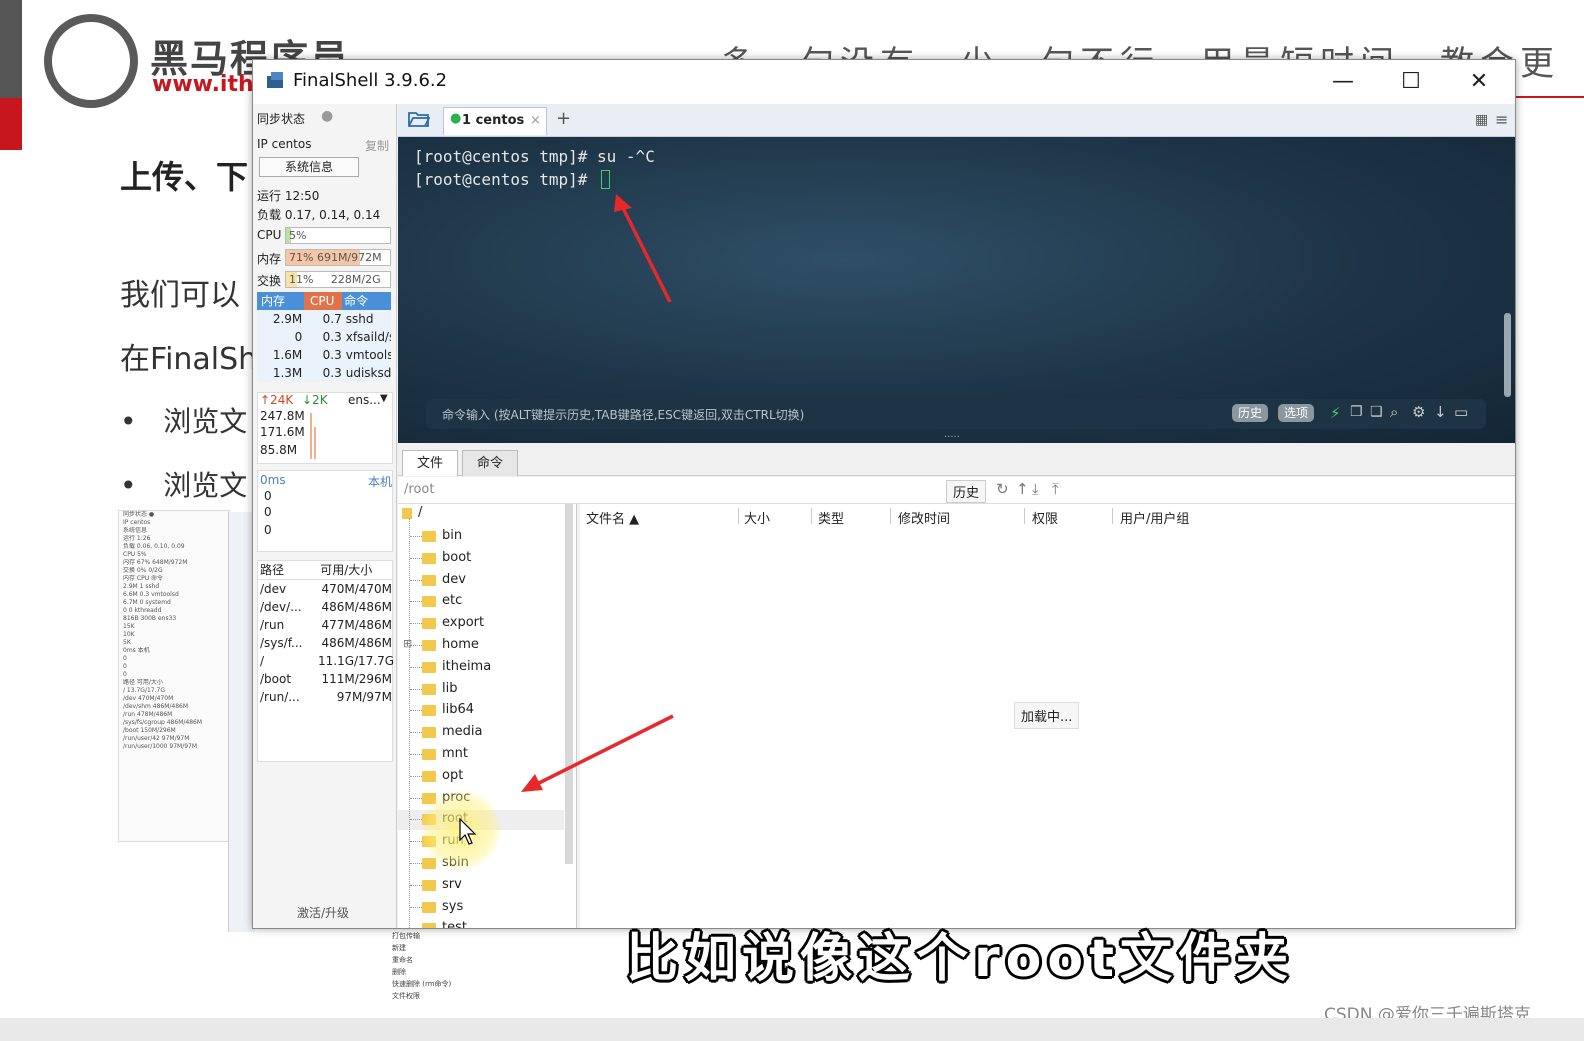 Image resolution: width=1584 pixels, height=1041 pixels. I want to click on tab-commands: 命令, so click(490, 463).